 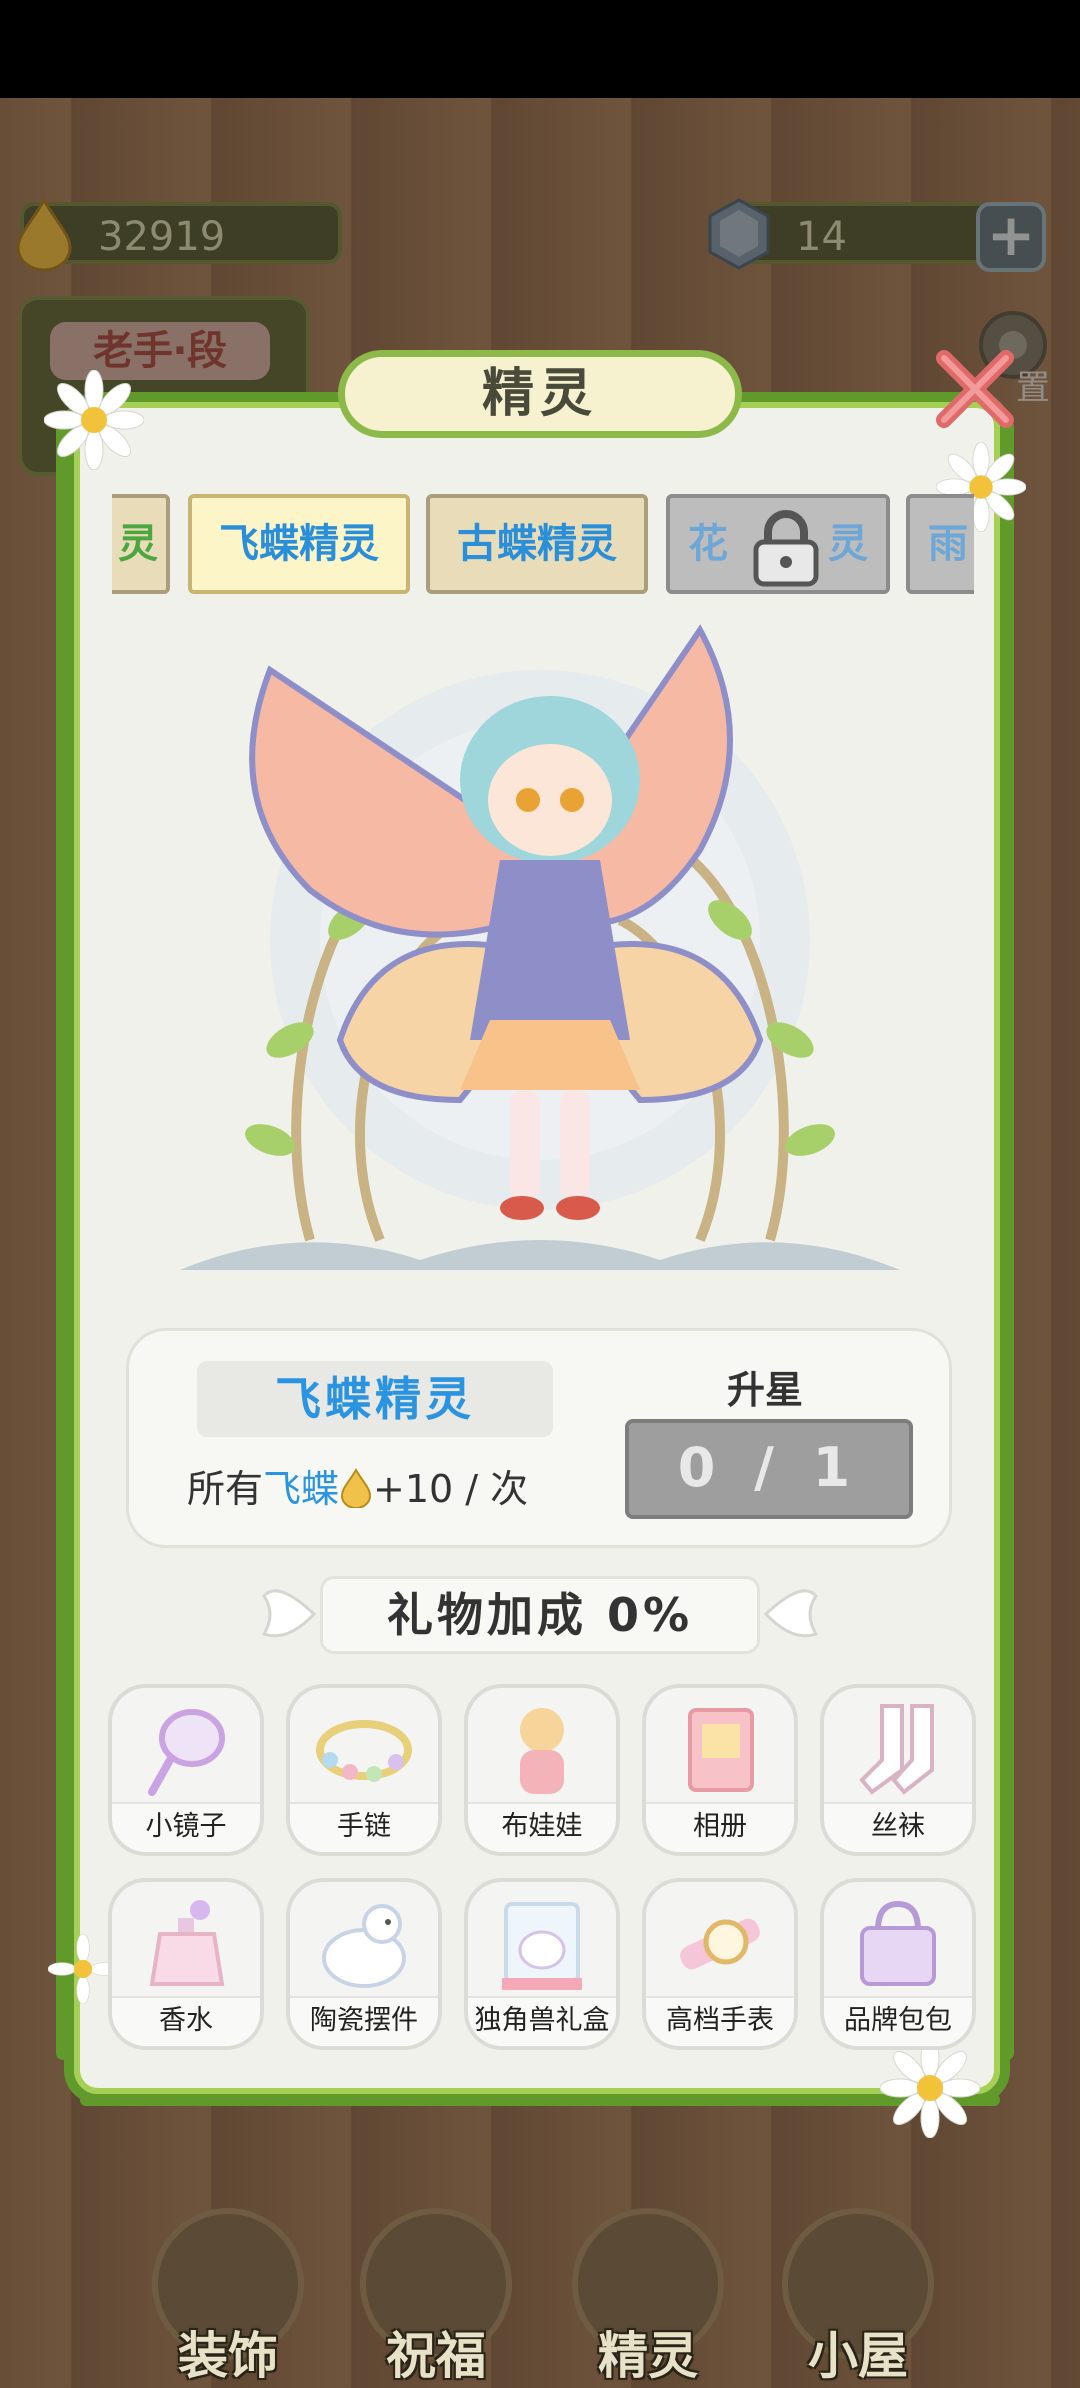 What do you see at coordinates (720, 2021) in the screenshot?
I see `gift-label: 高档手表` at bounding box center [720, 2021].